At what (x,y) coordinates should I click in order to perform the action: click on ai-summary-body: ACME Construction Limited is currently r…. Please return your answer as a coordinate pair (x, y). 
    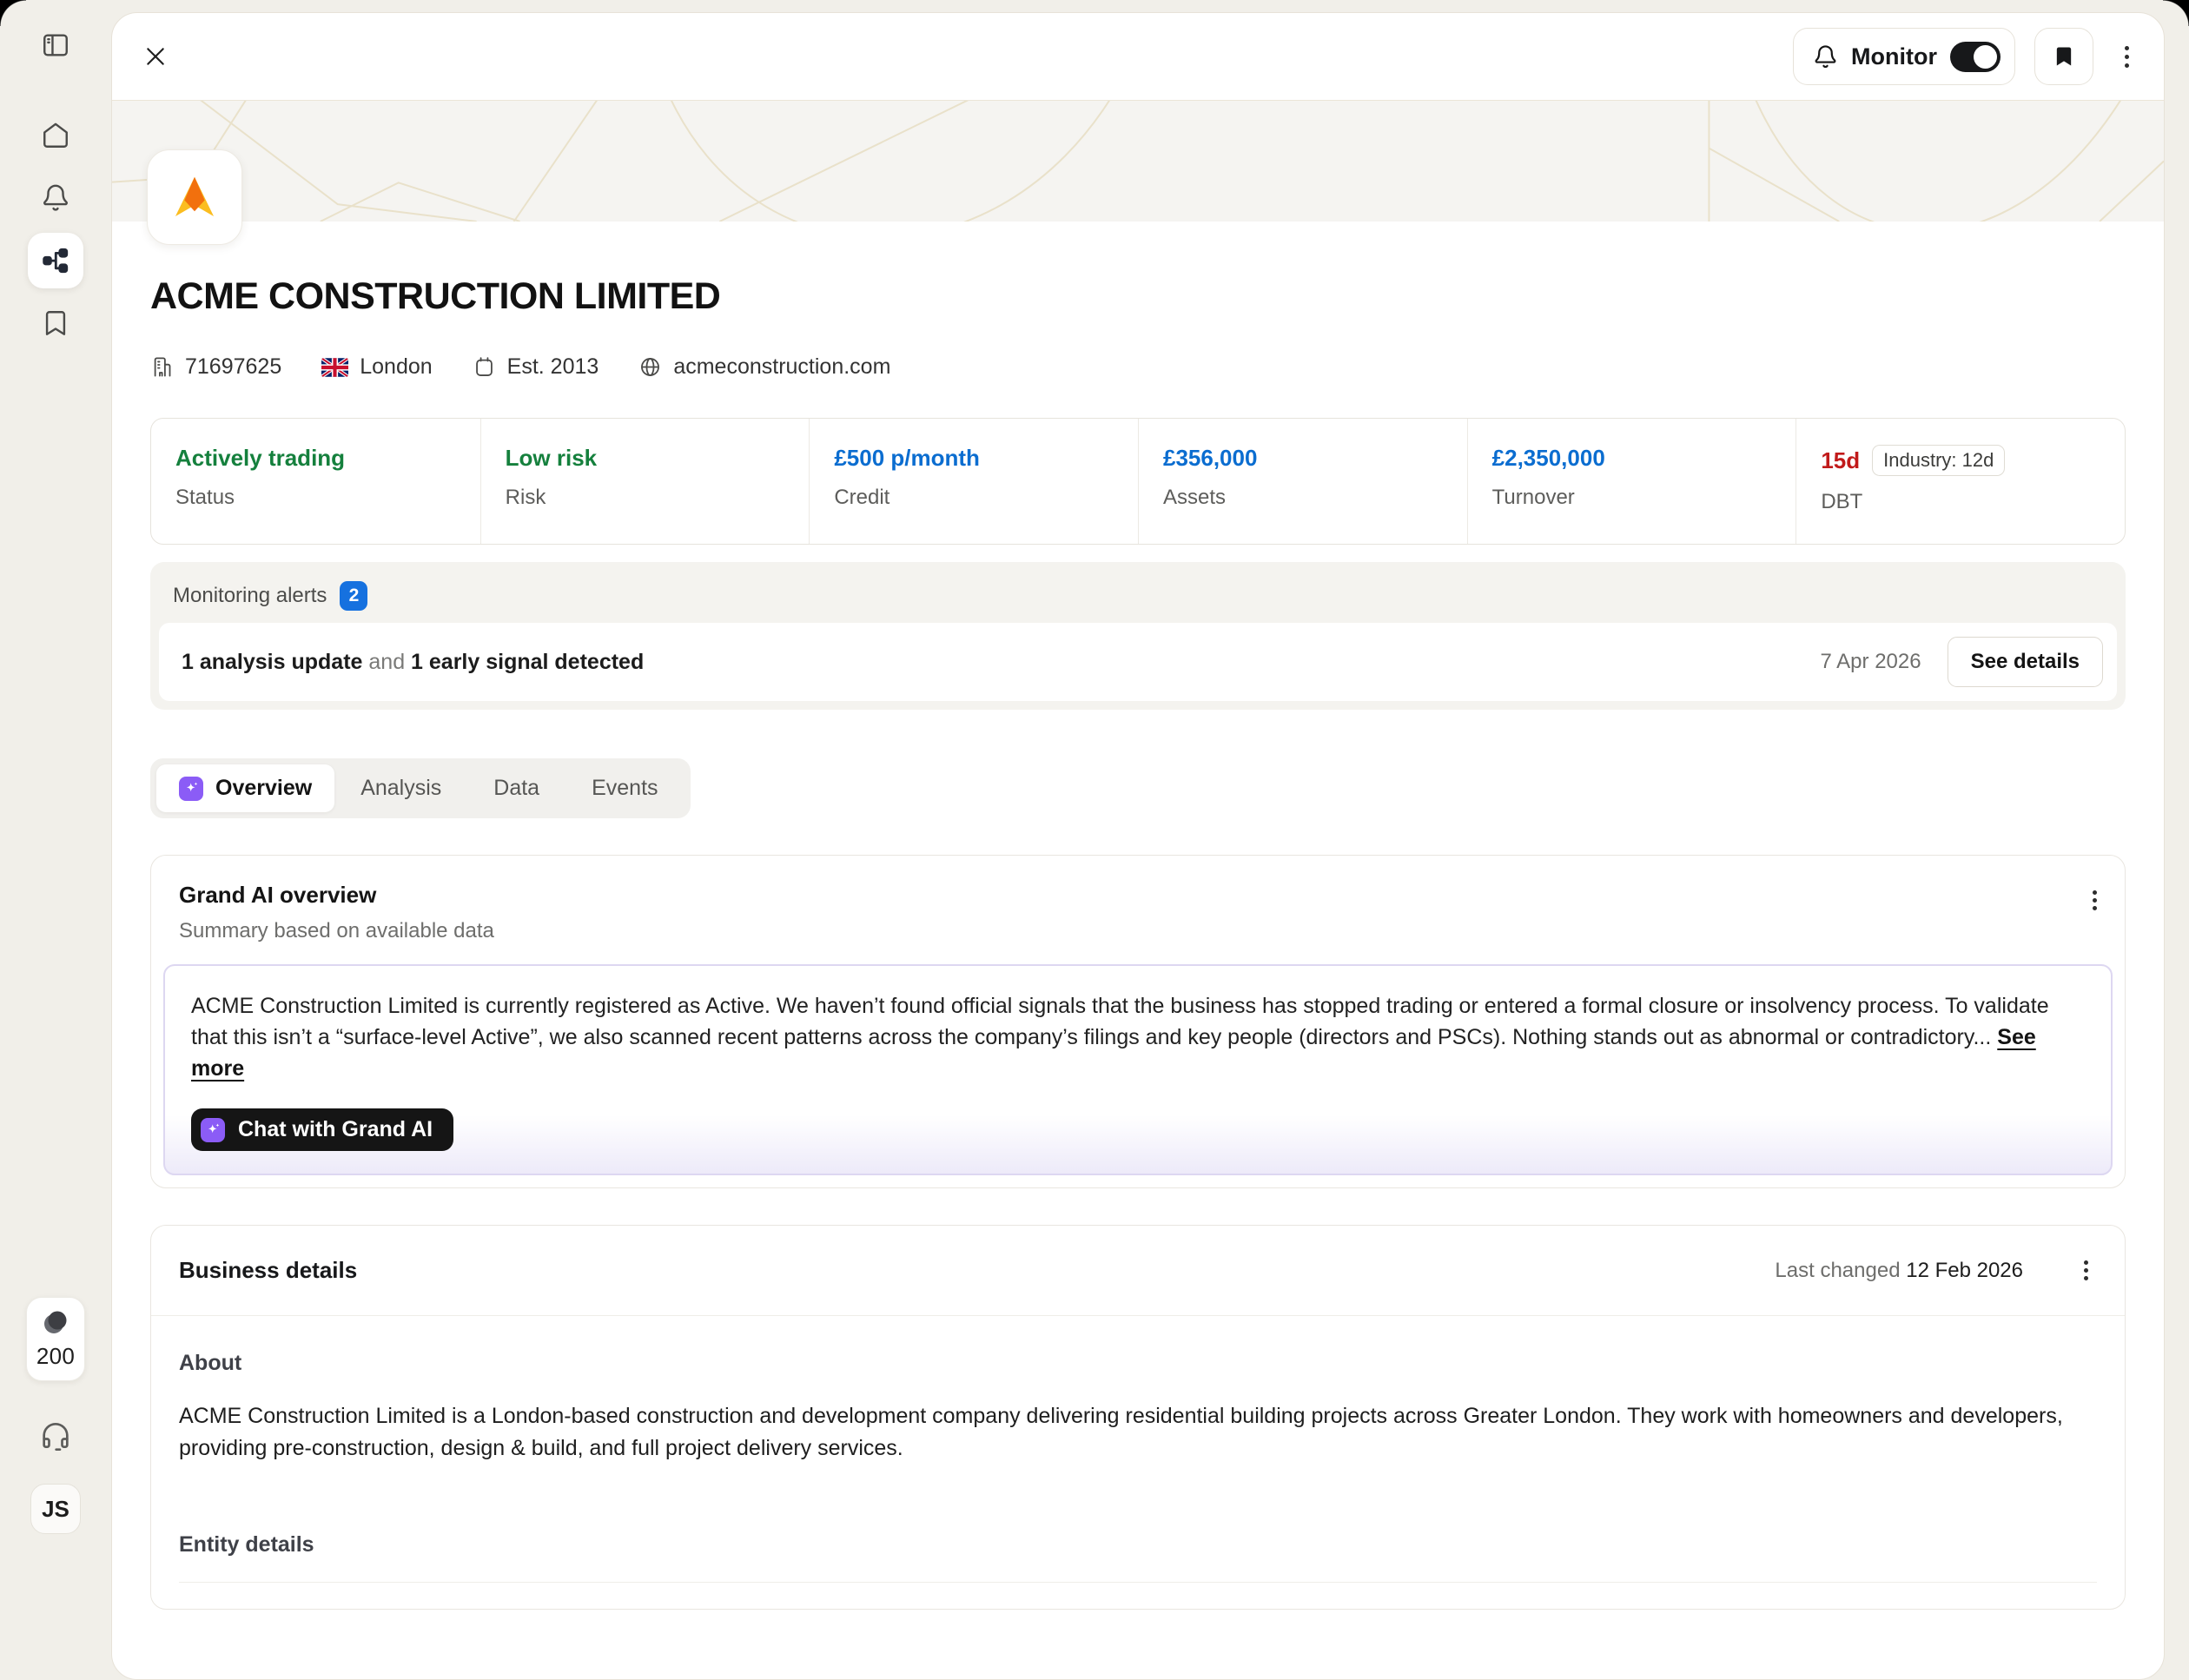
    Looking at the image, I should click on (1120, 1021).